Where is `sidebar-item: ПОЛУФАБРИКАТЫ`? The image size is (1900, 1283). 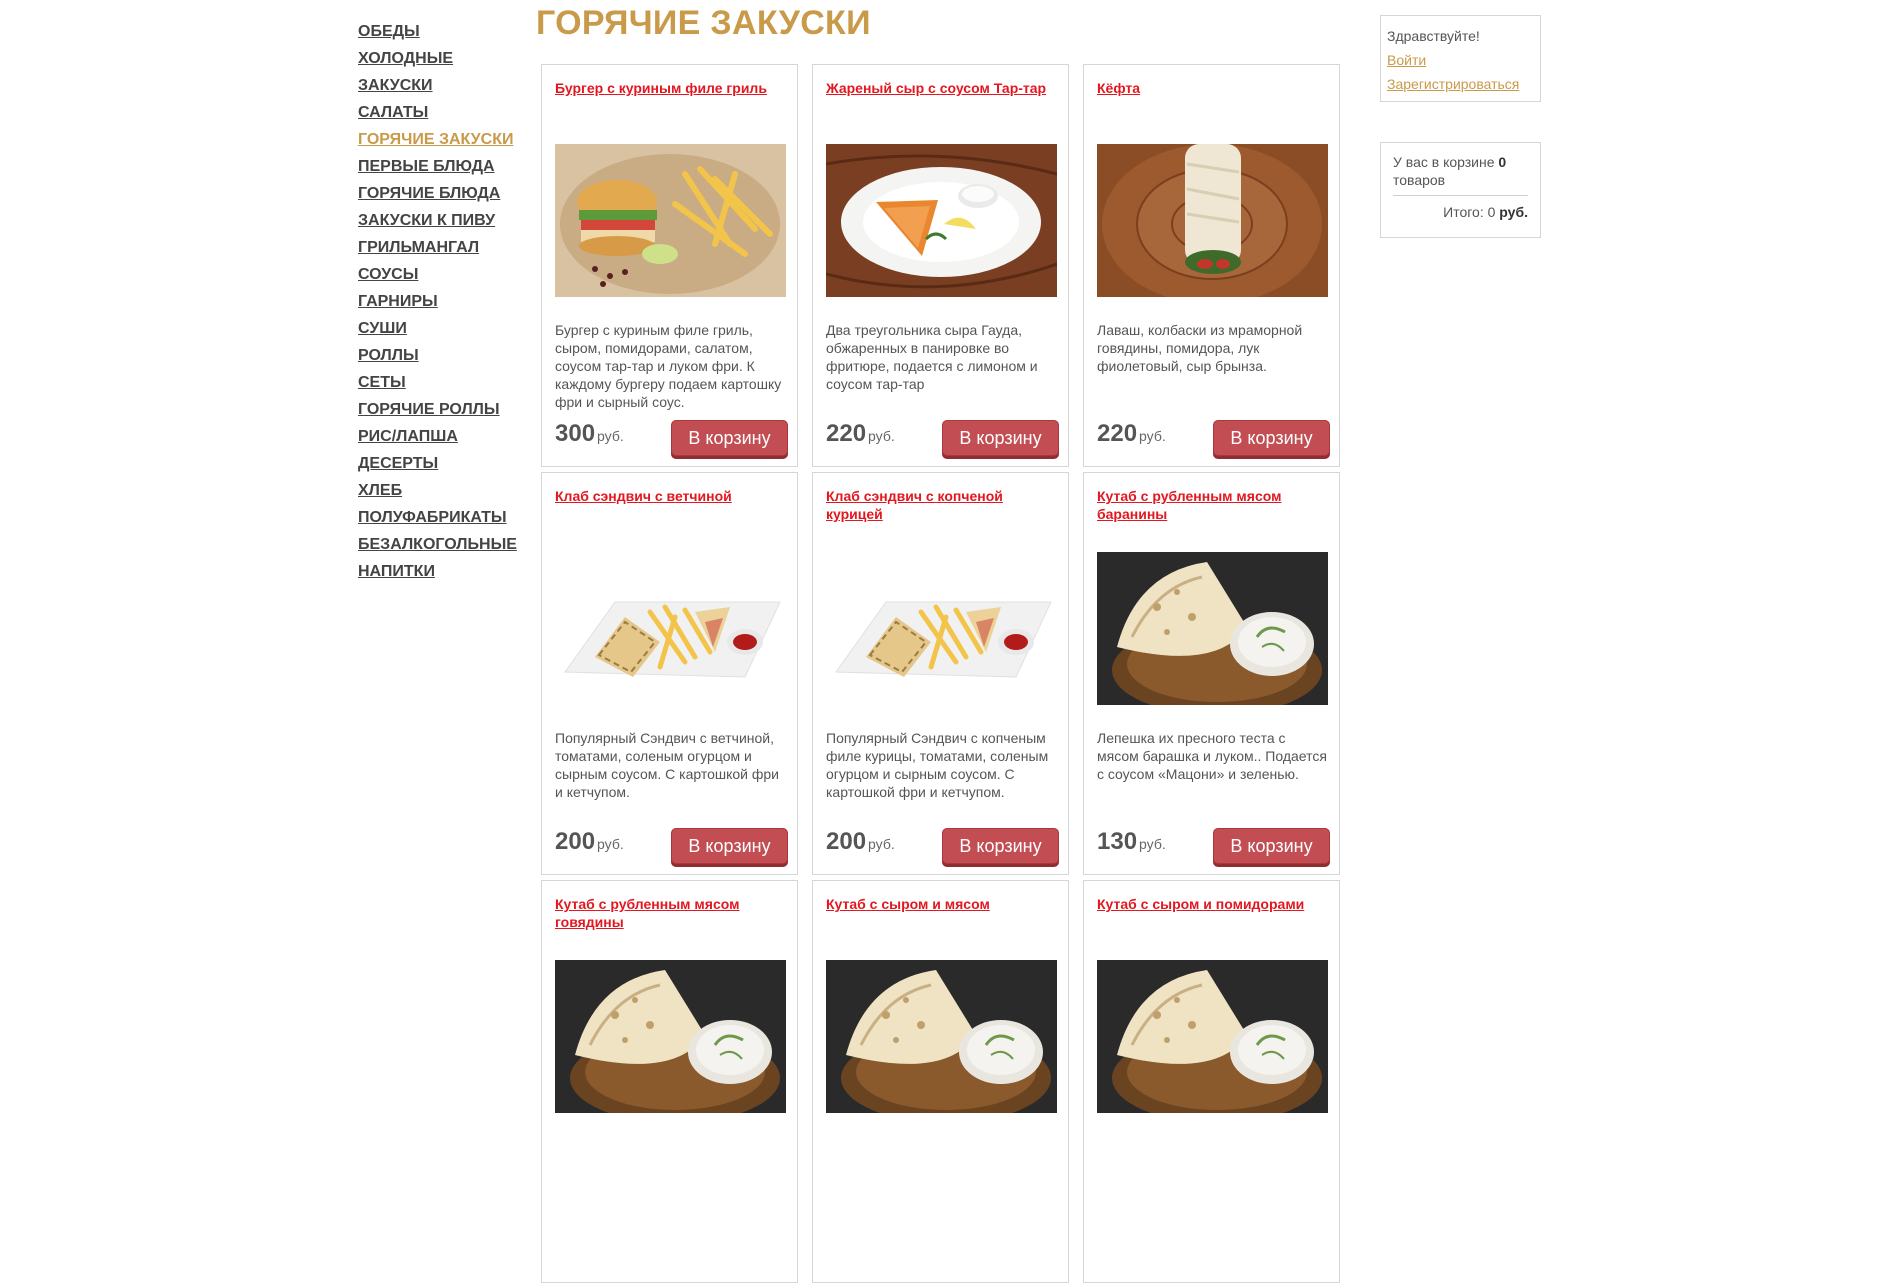 sidebar-item: ПОЛУФАБРИКАТЫ is located at coordinates (438, 517).